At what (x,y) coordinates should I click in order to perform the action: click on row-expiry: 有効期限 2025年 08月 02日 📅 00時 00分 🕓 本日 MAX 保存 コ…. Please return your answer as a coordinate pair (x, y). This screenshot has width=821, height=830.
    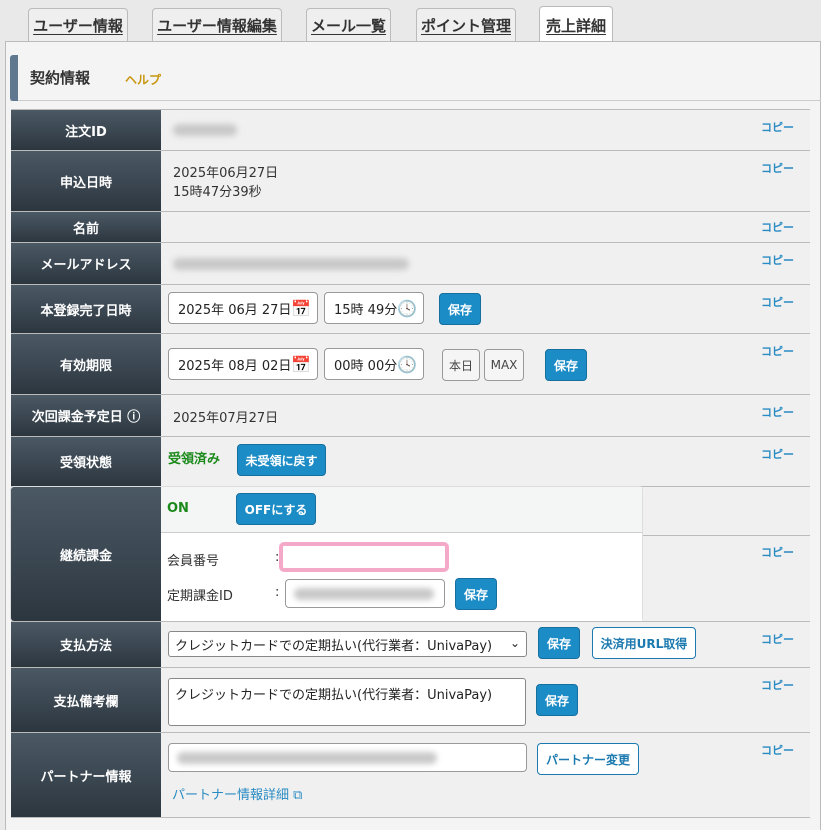
    Looking at the image, I should click on (410, 363).